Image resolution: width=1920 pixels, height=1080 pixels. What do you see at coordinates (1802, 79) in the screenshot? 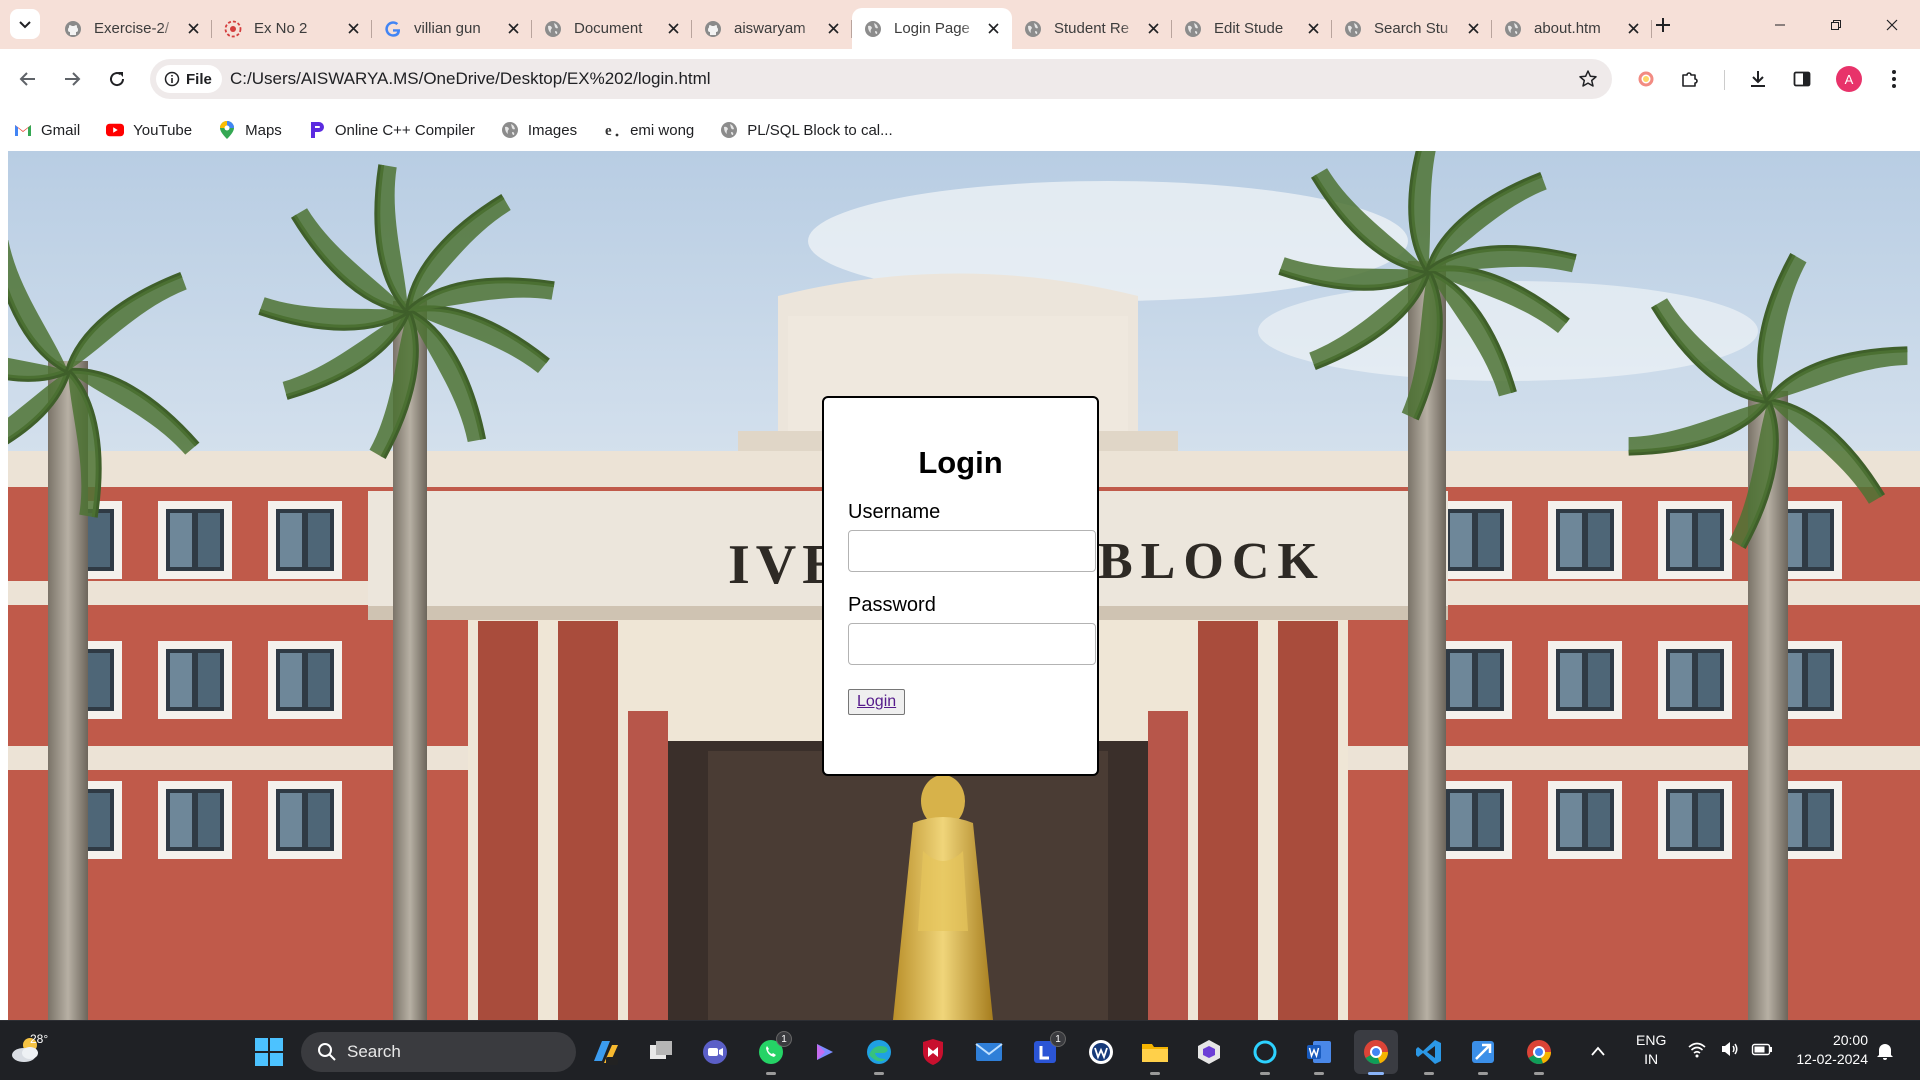
I see `side-panel-button` at bounding box center [1802, 79].